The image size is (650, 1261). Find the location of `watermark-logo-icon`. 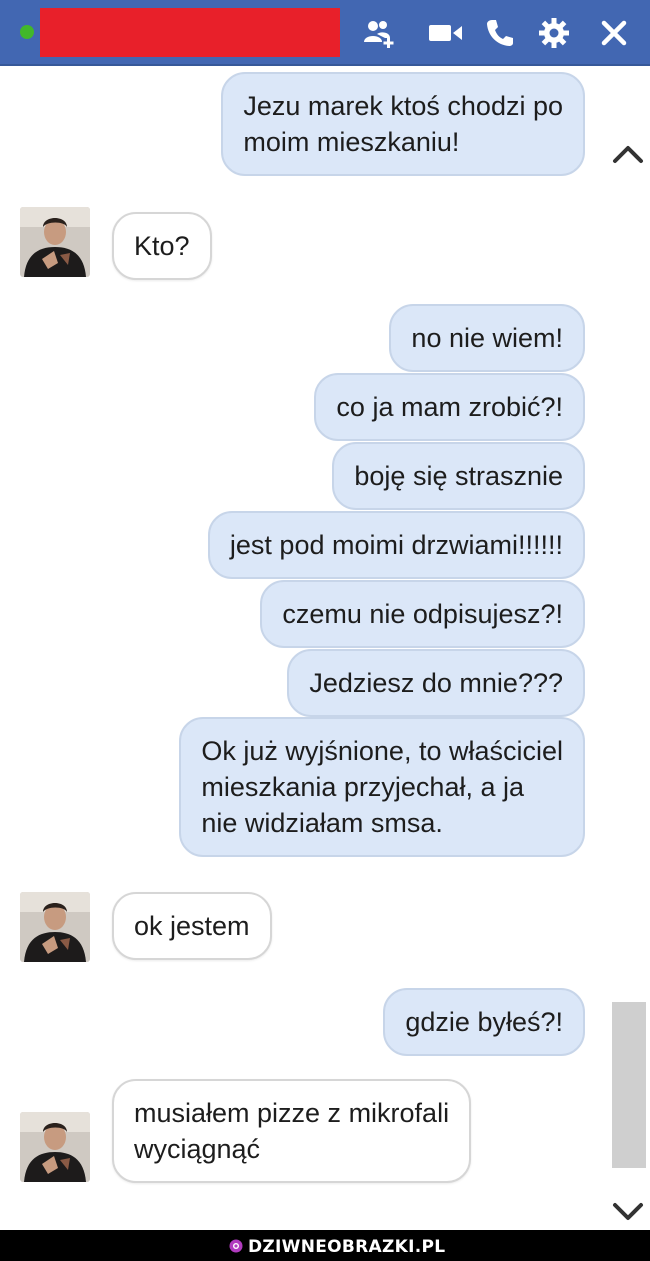

watermark-logo-icon is located at coordinates (236, 1246).